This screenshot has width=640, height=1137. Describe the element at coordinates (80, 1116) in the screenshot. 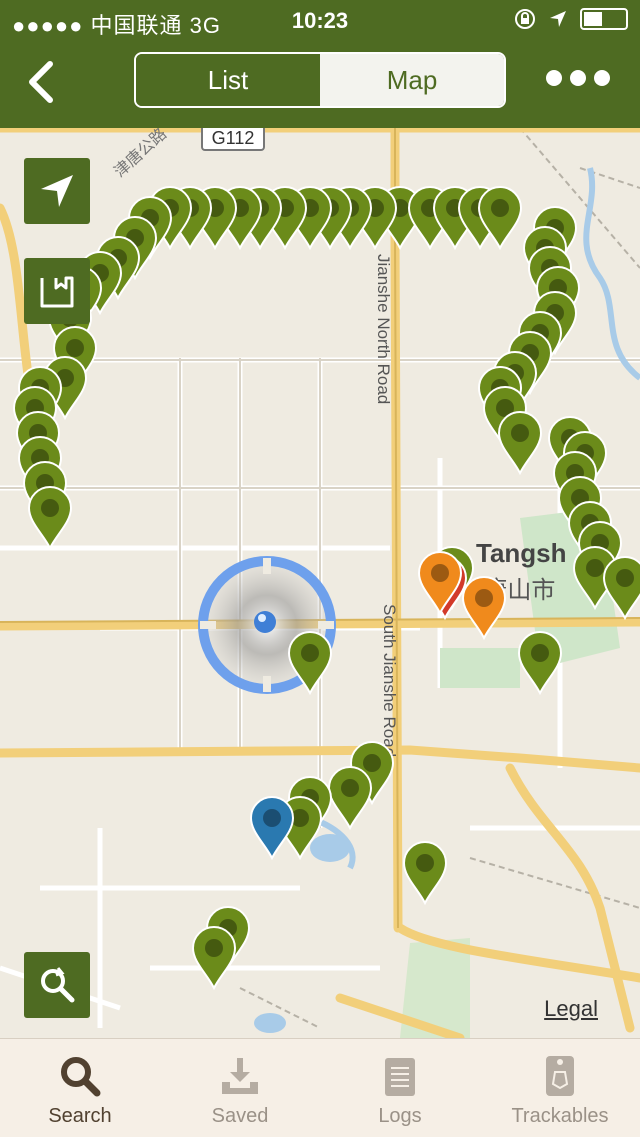

I see `tab-label-search: Search` at that location.